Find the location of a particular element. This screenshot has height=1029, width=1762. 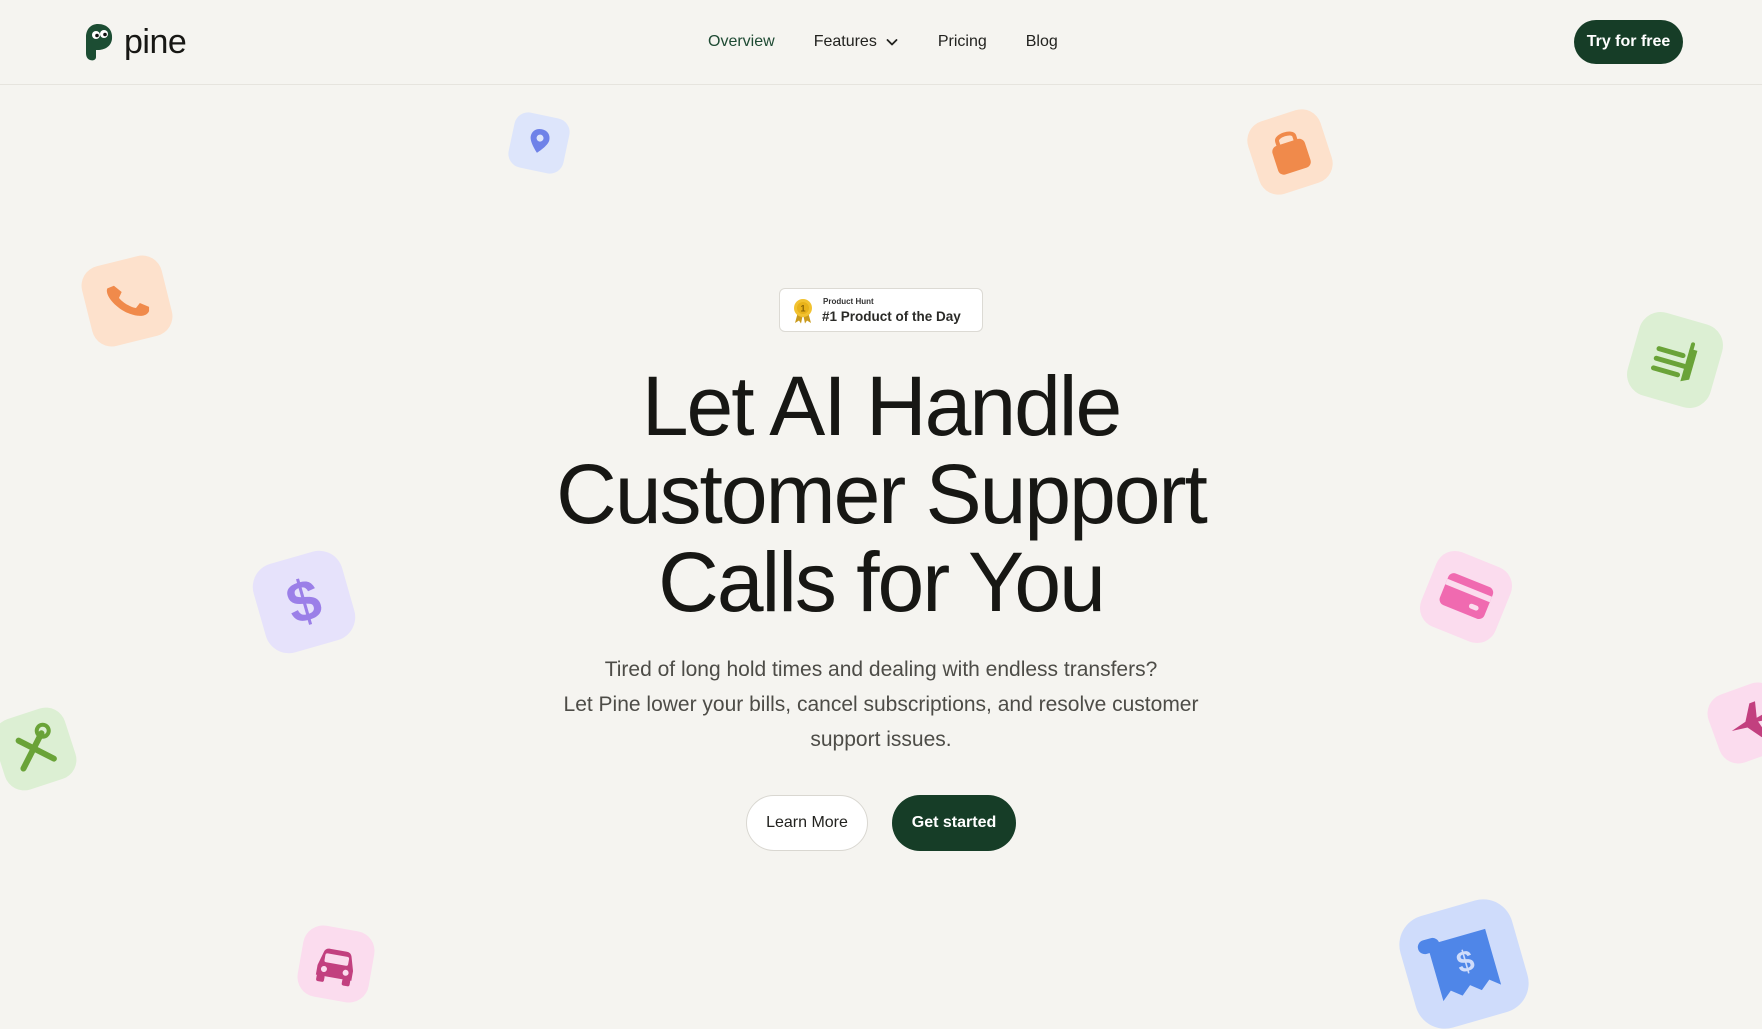

location-pin-tile is located at coordinates (539, 143).